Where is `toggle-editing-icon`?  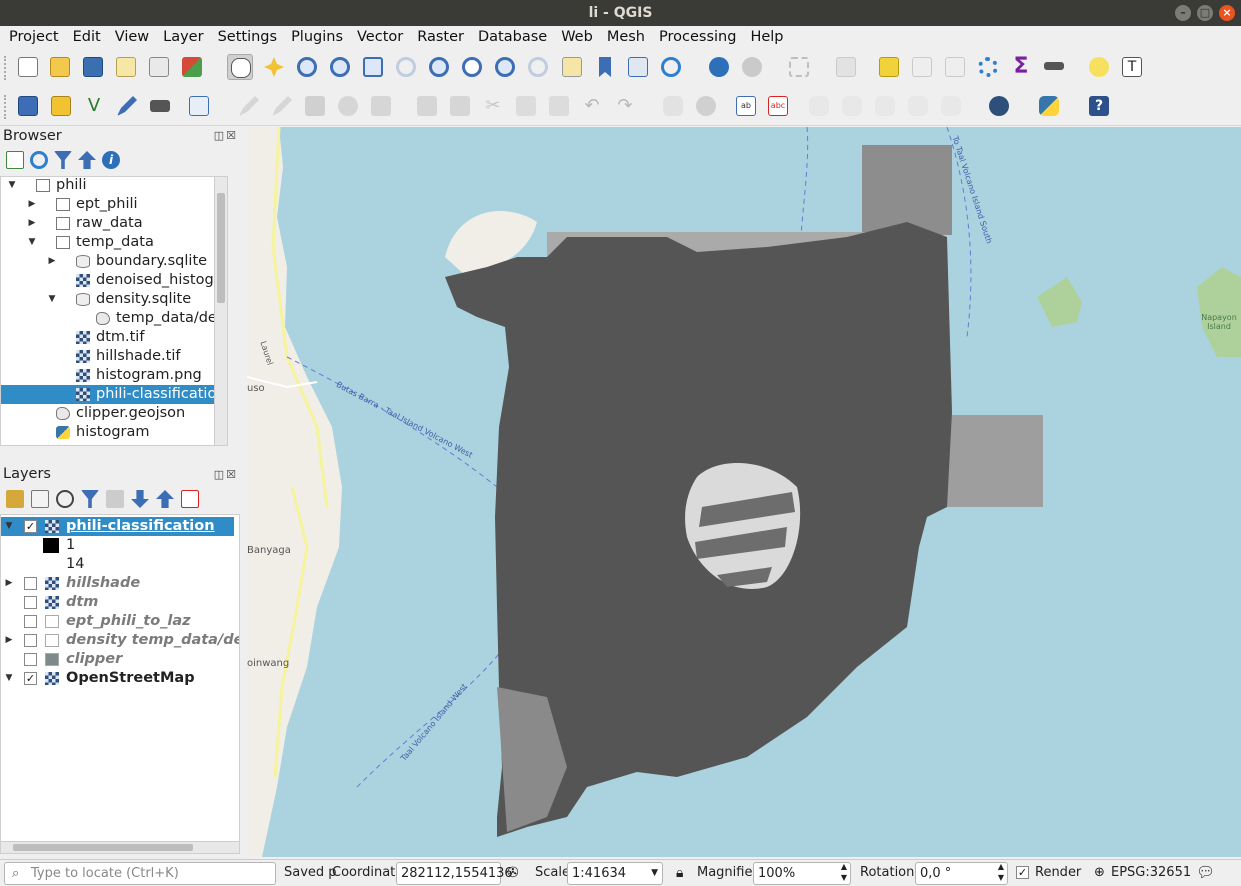
toggle-editing-icon is located at coordinates (249, 106).